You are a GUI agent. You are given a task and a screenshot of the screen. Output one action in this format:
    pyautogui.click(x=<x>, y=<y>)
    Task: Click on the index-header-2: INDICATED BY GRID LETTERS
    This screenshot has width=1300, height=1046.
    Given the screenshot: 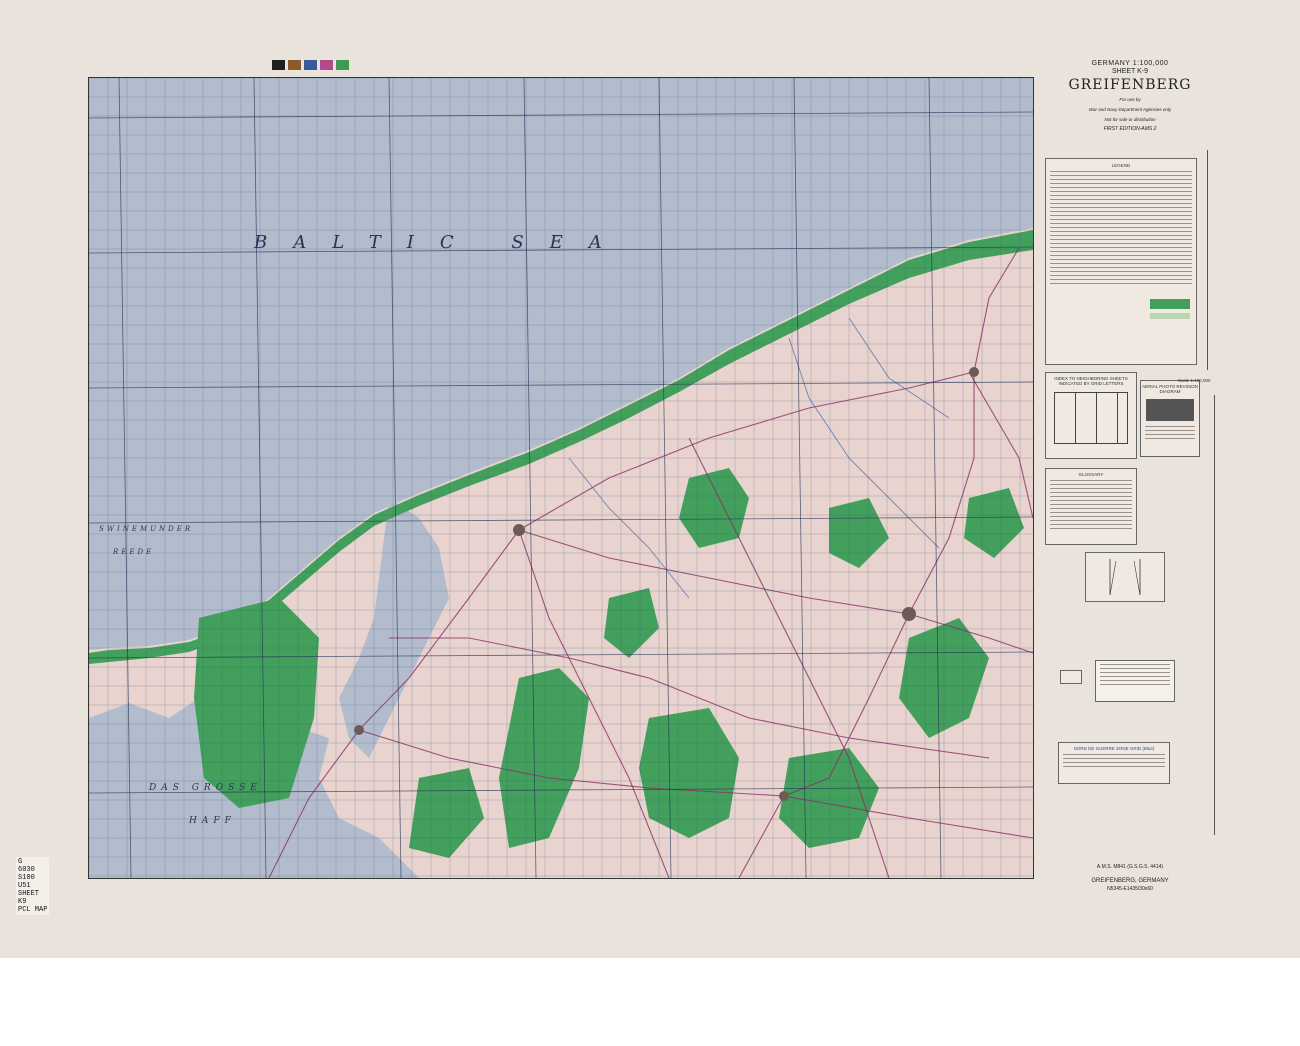 What is the action you would take?
    pyautogui.click(x=1091, y=383)
    